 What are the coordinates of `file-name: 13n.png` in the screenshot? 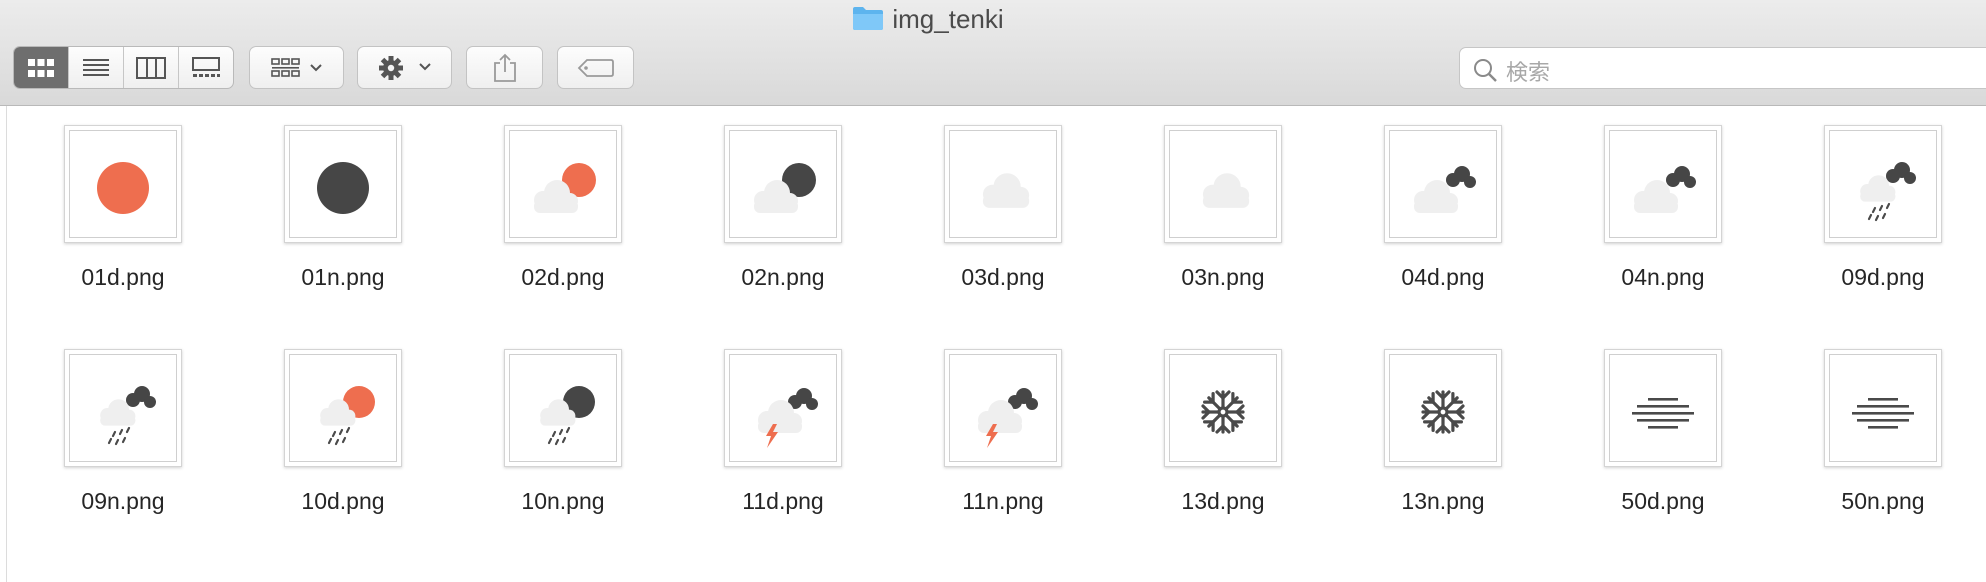 It's located at (1443, 501).